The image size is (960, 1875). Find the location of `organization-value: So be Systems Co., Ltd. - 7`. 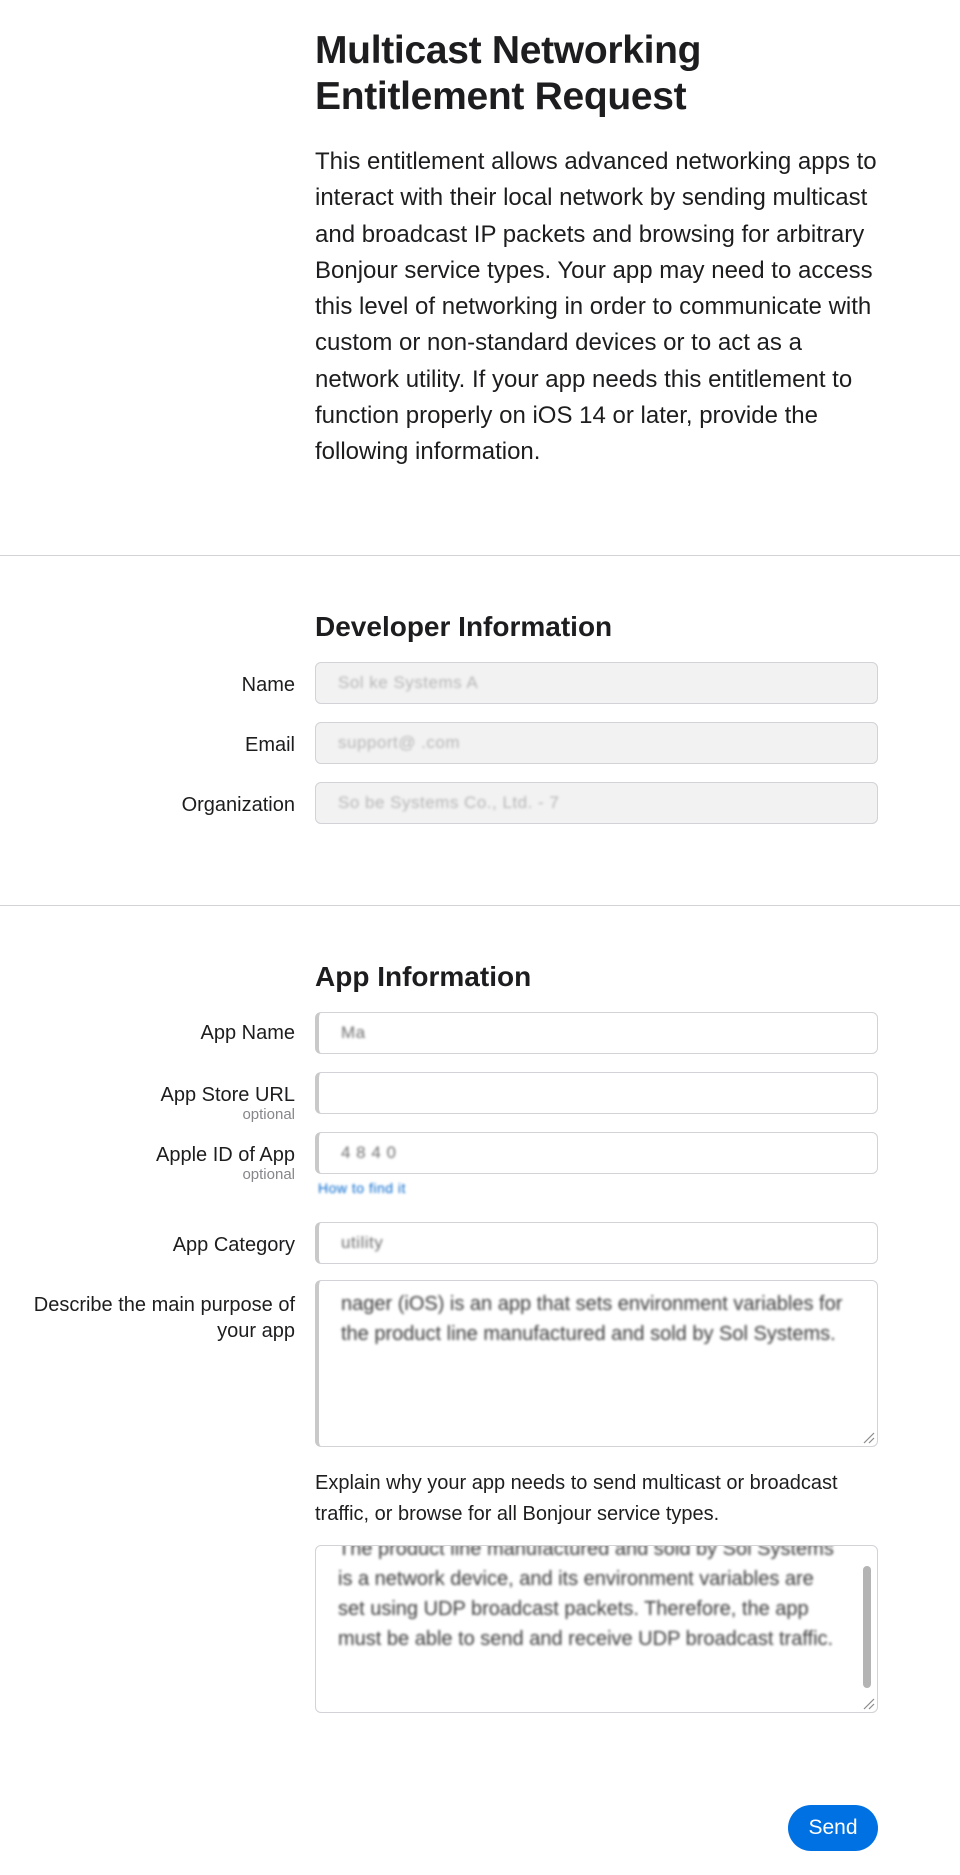

organization-value: So be Systems Co., Ltd. - 7 is located at coordinates (449, 802).